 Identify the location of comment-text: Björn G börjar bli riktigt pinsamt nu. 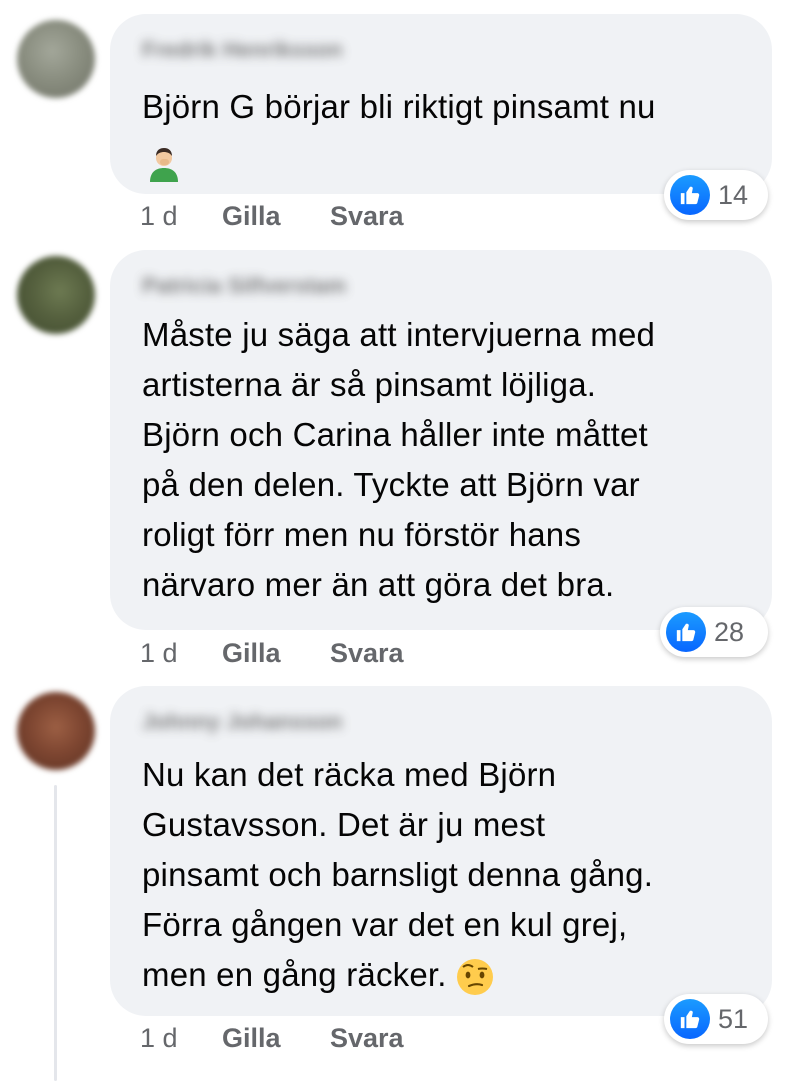
(399, 106).